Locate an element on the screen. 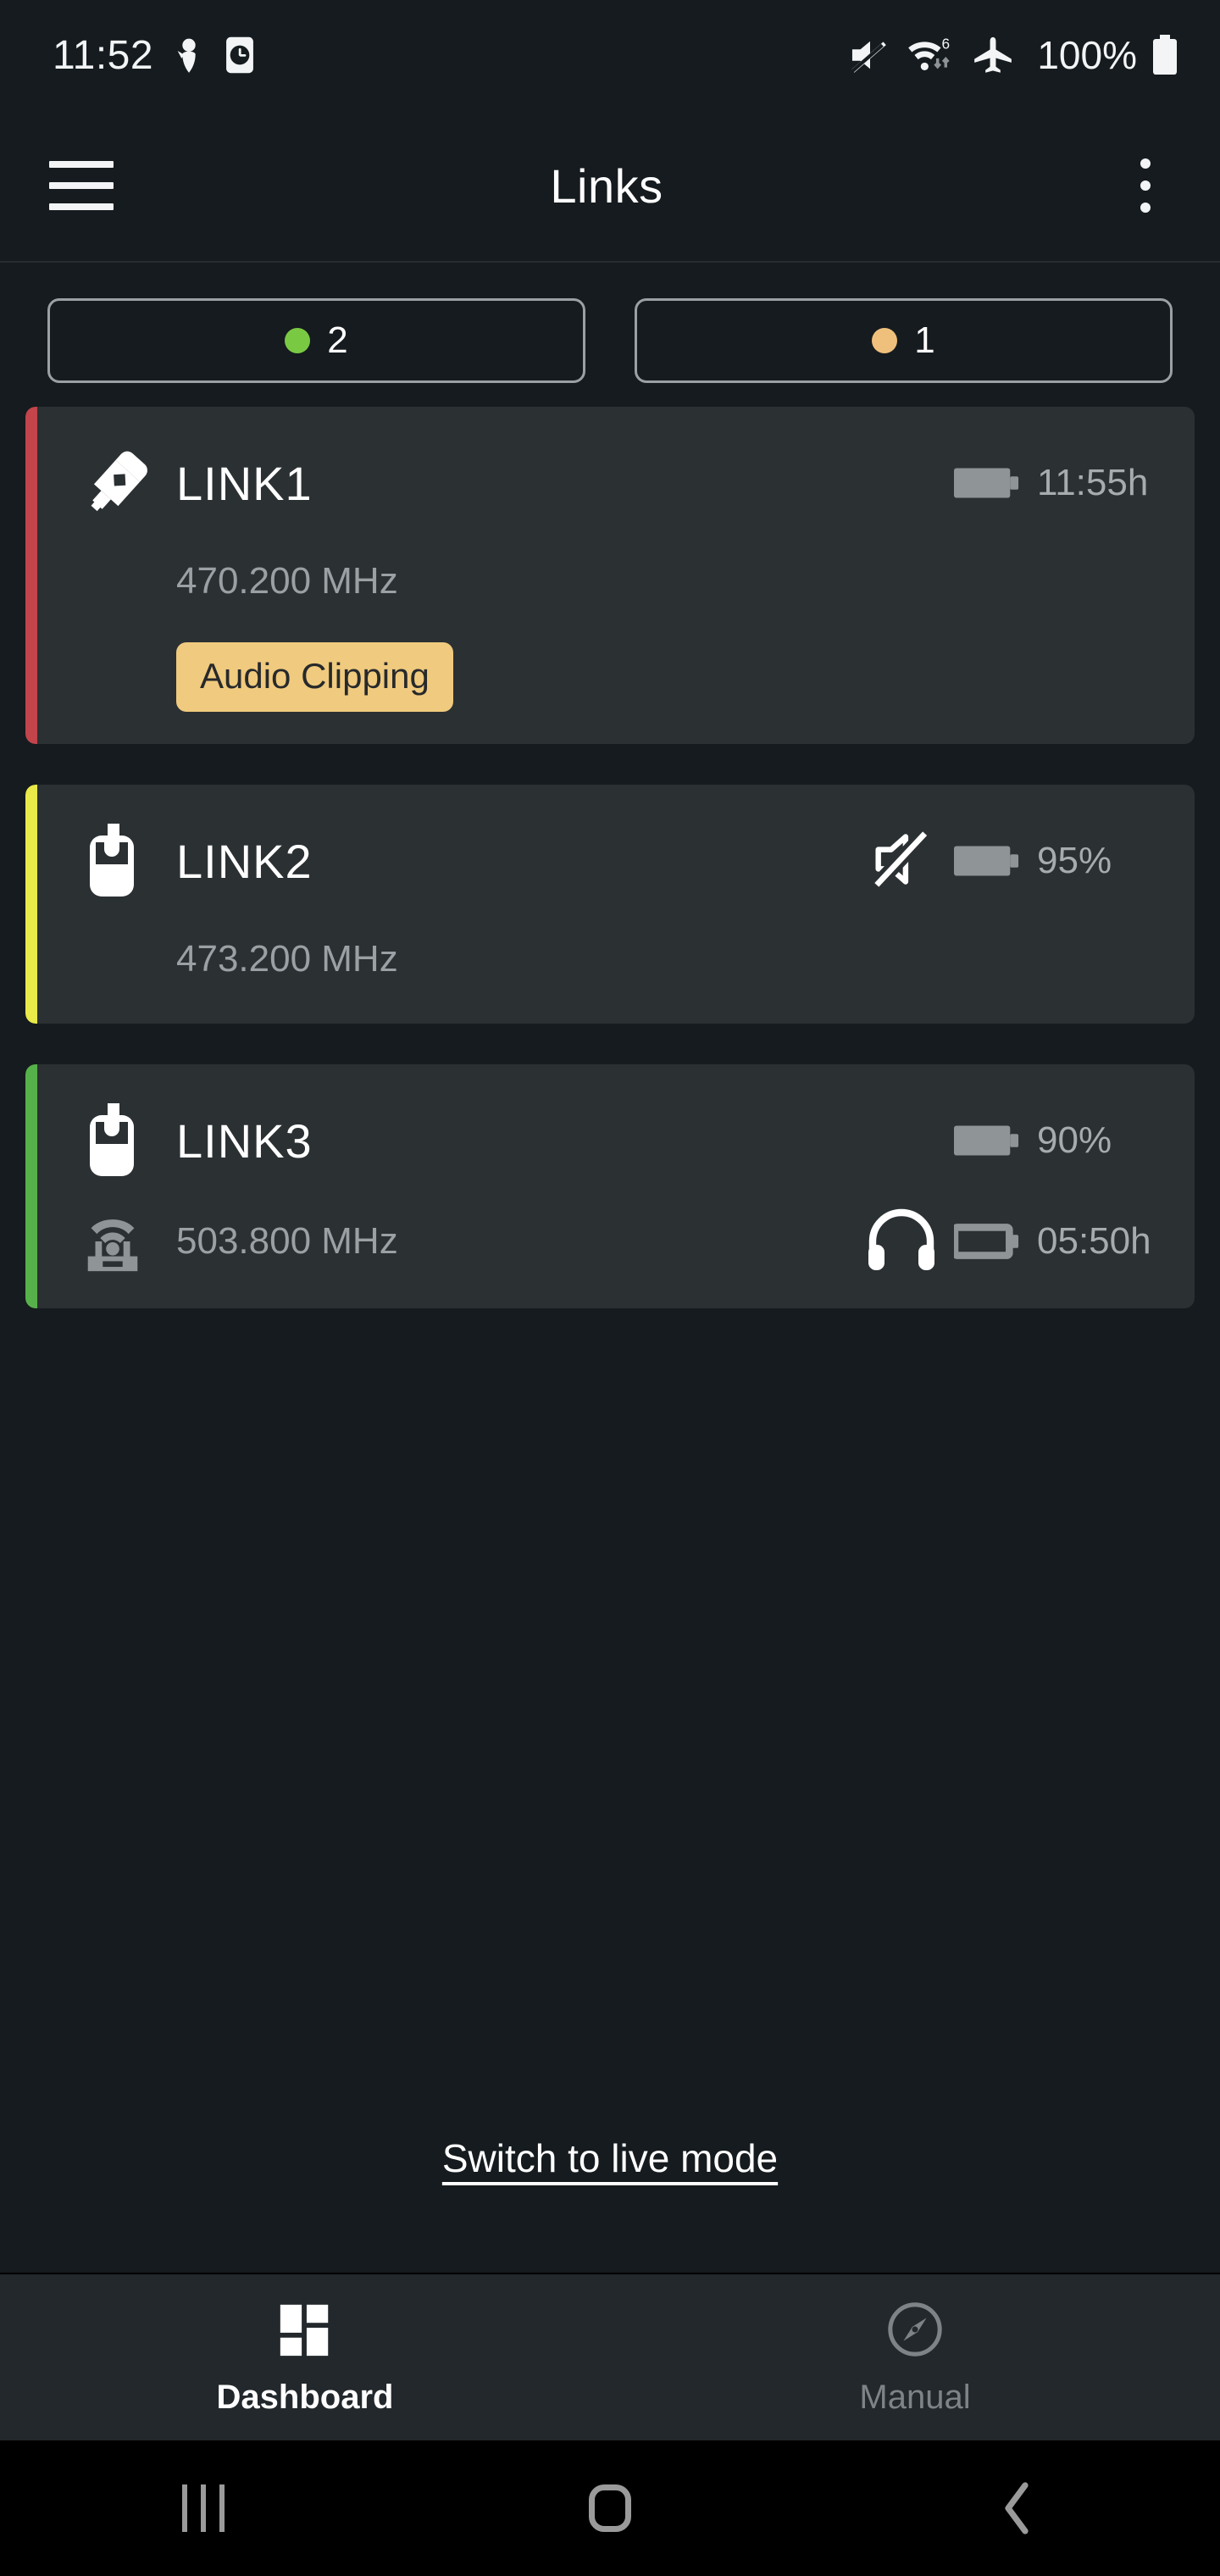 The height and width of the screenshot is (2576, 1220). recents-icon is located at coordinates (203, 2508).